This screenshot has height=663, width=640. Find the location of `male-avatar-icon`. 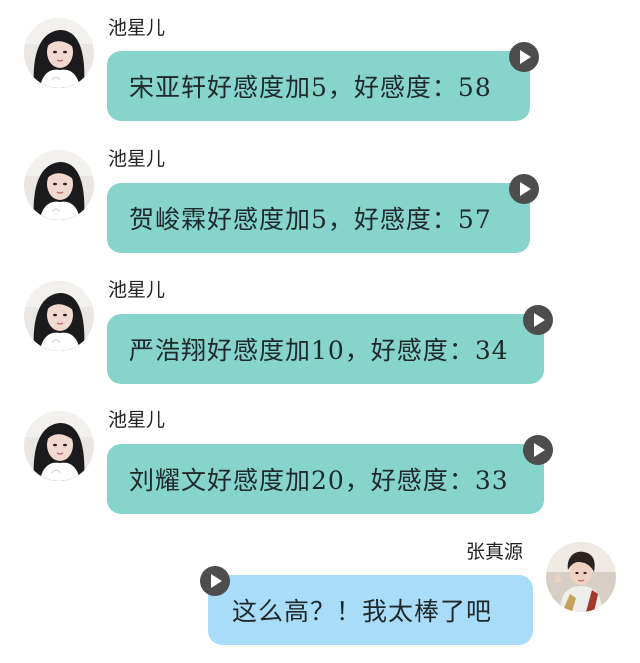

male-avatar-icon is located at coordinates (581, 577).